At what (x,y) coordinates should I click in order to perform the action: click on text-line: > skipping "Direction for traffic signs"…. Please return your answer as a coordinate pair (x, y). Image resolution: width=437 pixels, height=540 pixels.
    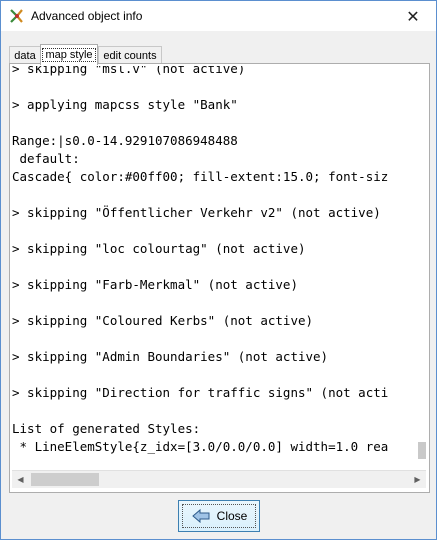
    Looking at the image, I should click on (200, 392).